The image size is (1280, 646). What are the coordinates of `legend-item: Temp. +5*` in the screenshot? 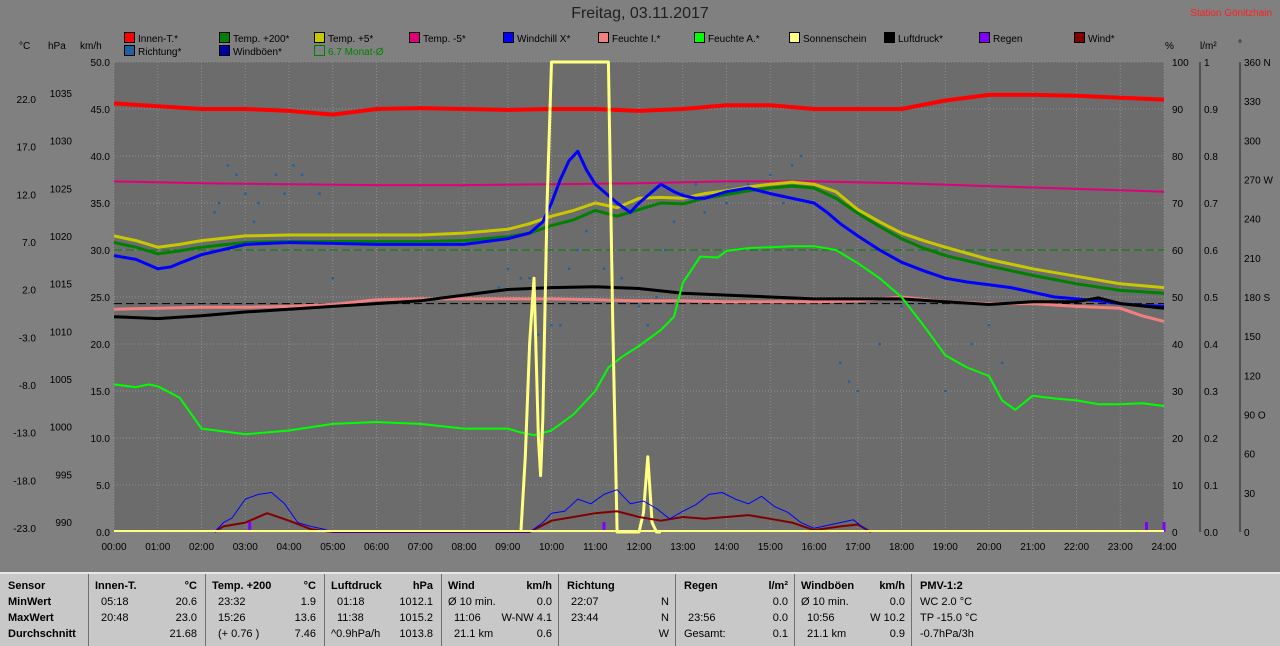 It's located at (343, 38).